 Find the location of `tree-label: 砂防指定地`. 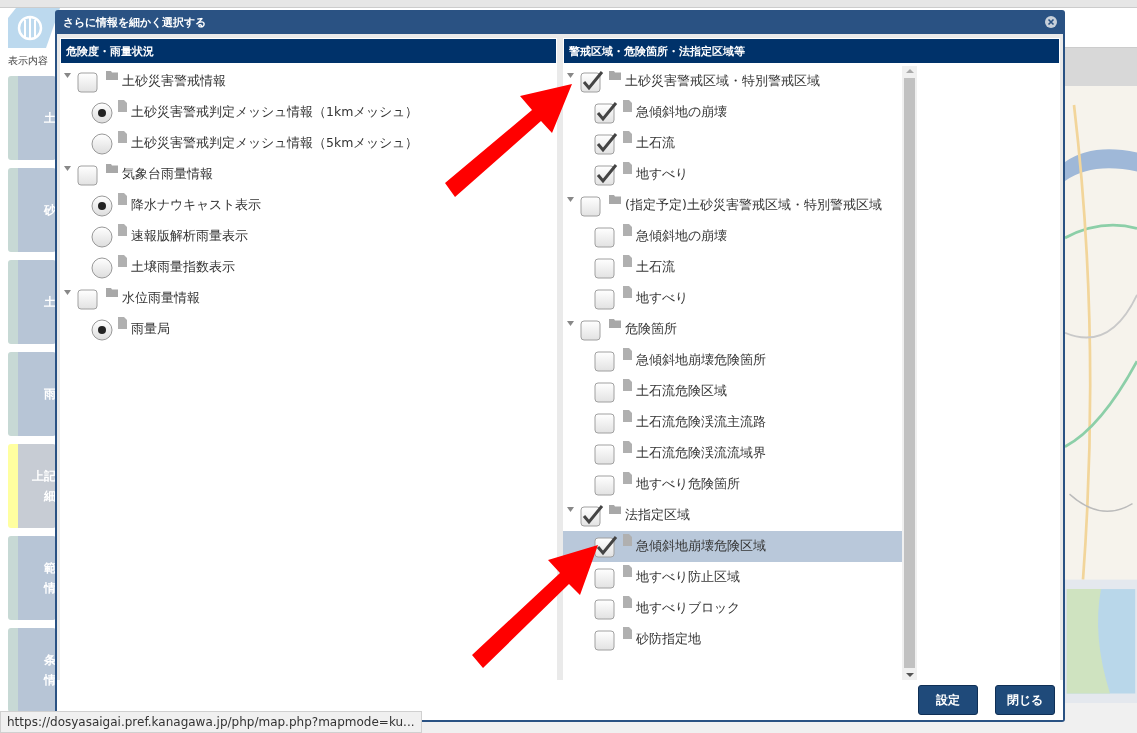

tree-label: 砂防指定地 is located at coordinates (668, 639).